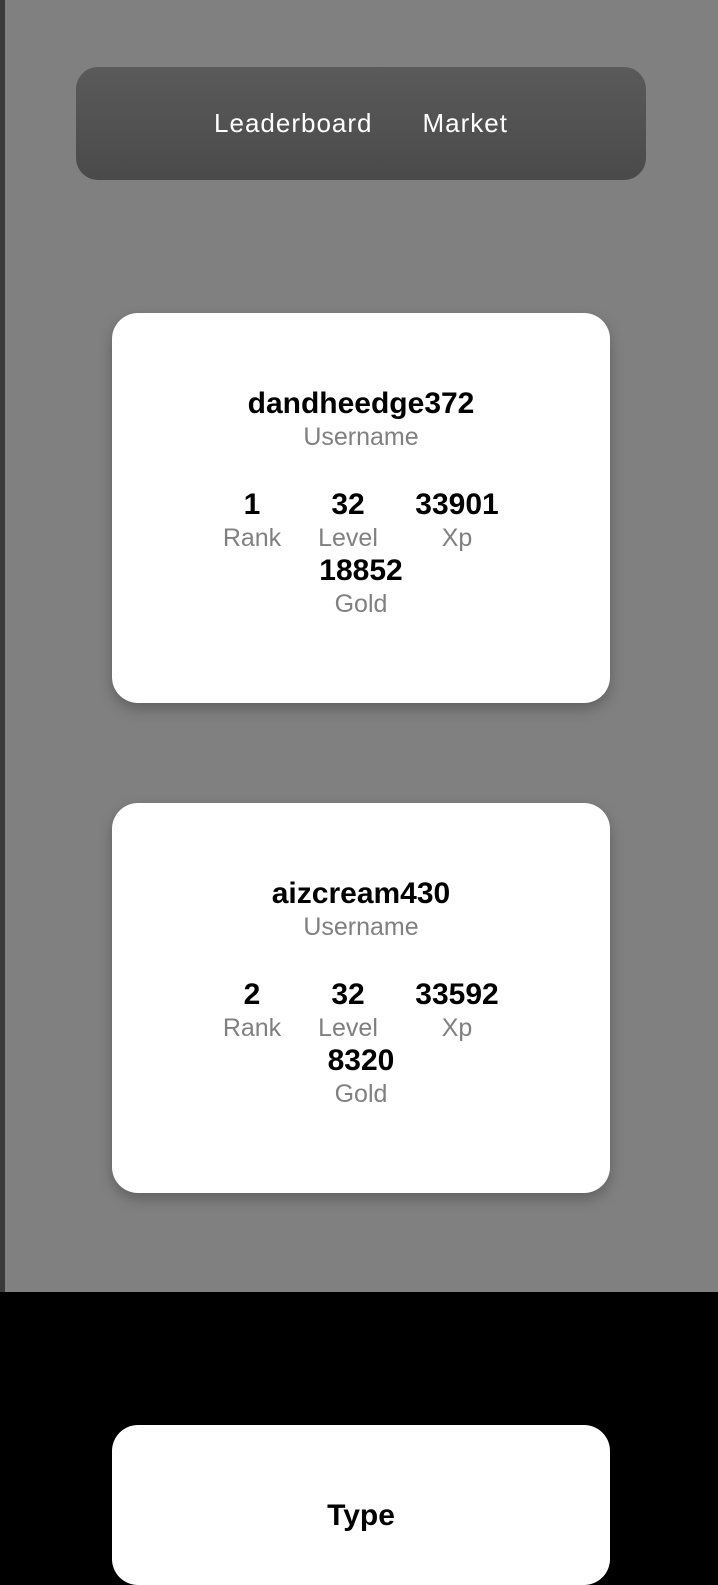 The width and height of the screenshot is (718, 1585). I want to click on xp-stat: 33592 Xp, so click(457, 1011).